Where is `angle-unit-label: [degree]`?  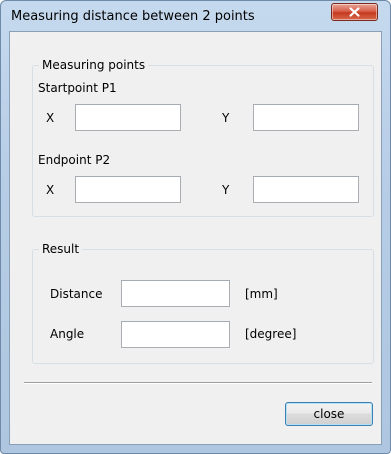
angle-unit-label: [degree] is located at coordinates (271, 334).